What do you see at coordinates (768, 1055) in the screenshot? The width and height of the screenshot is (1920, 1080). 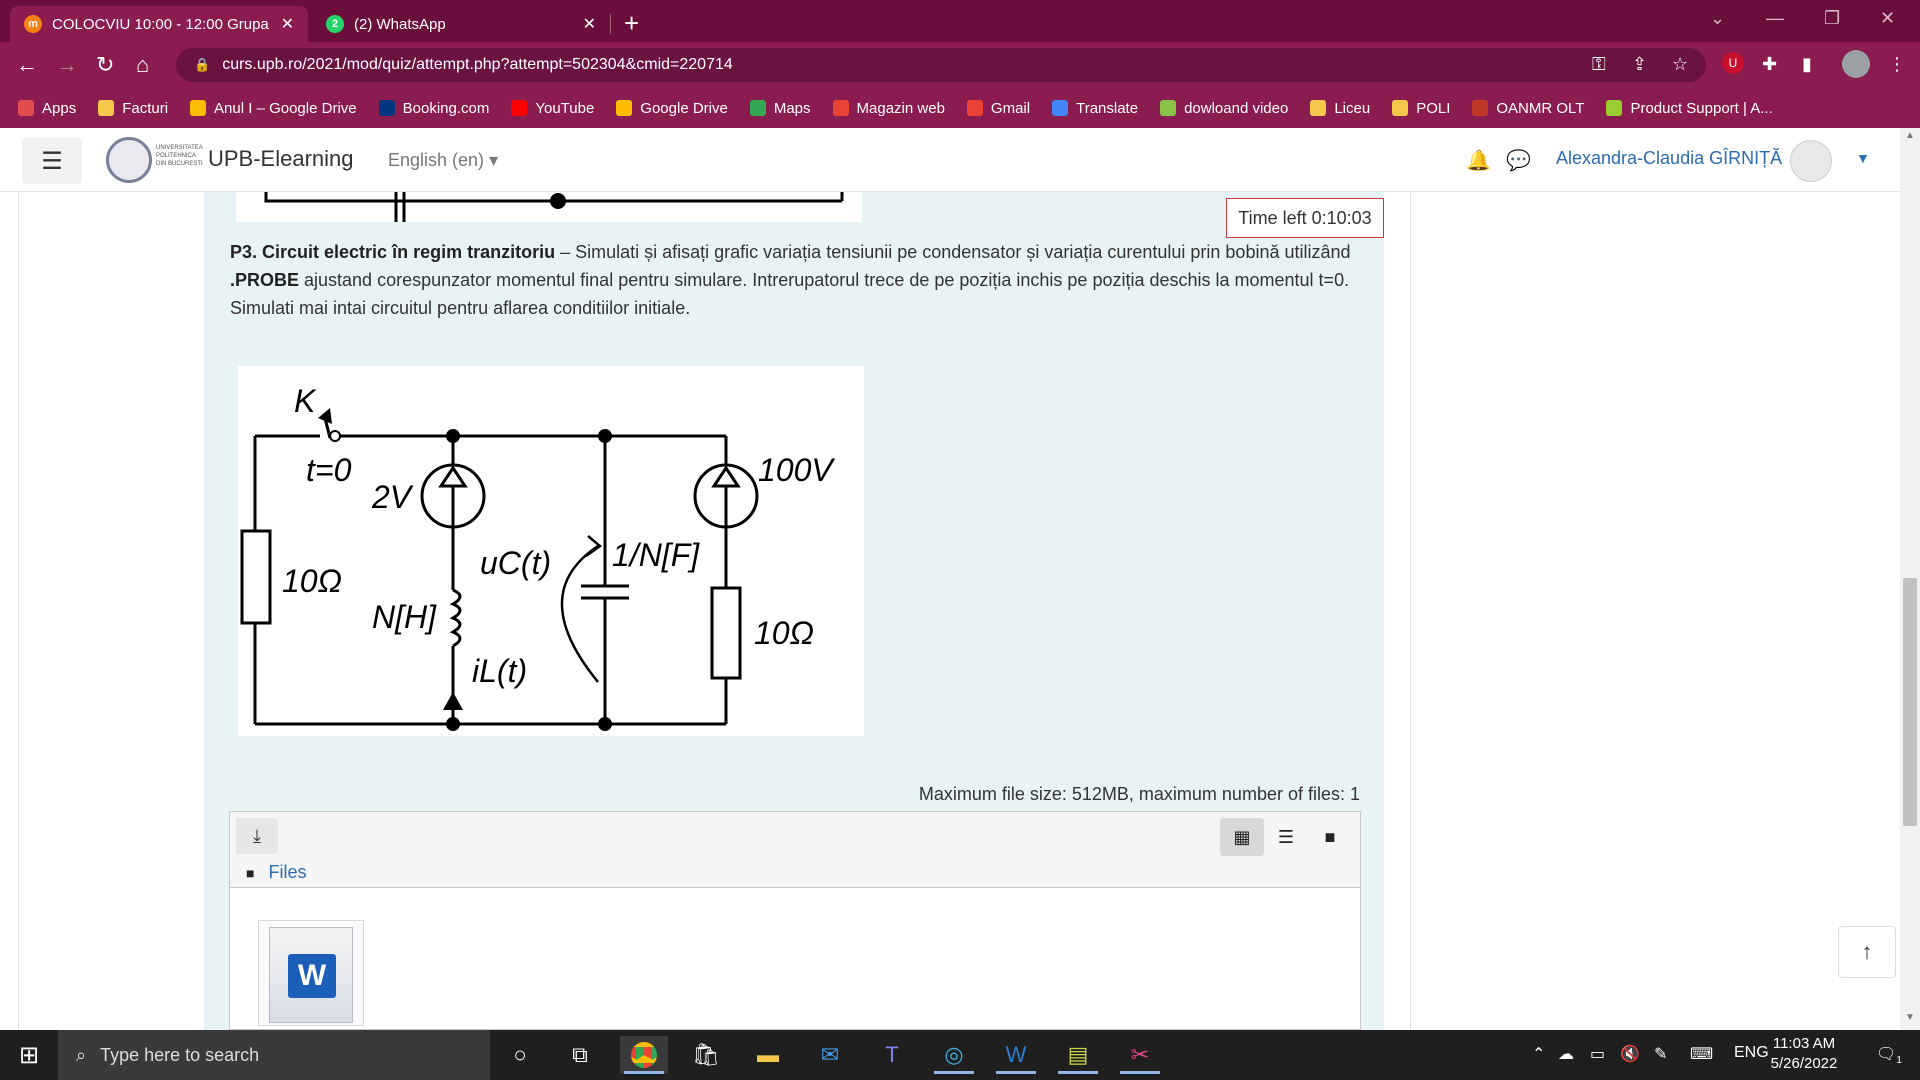 I see `file-explorer-icon: ▬` at bounding box center [768, 1055].